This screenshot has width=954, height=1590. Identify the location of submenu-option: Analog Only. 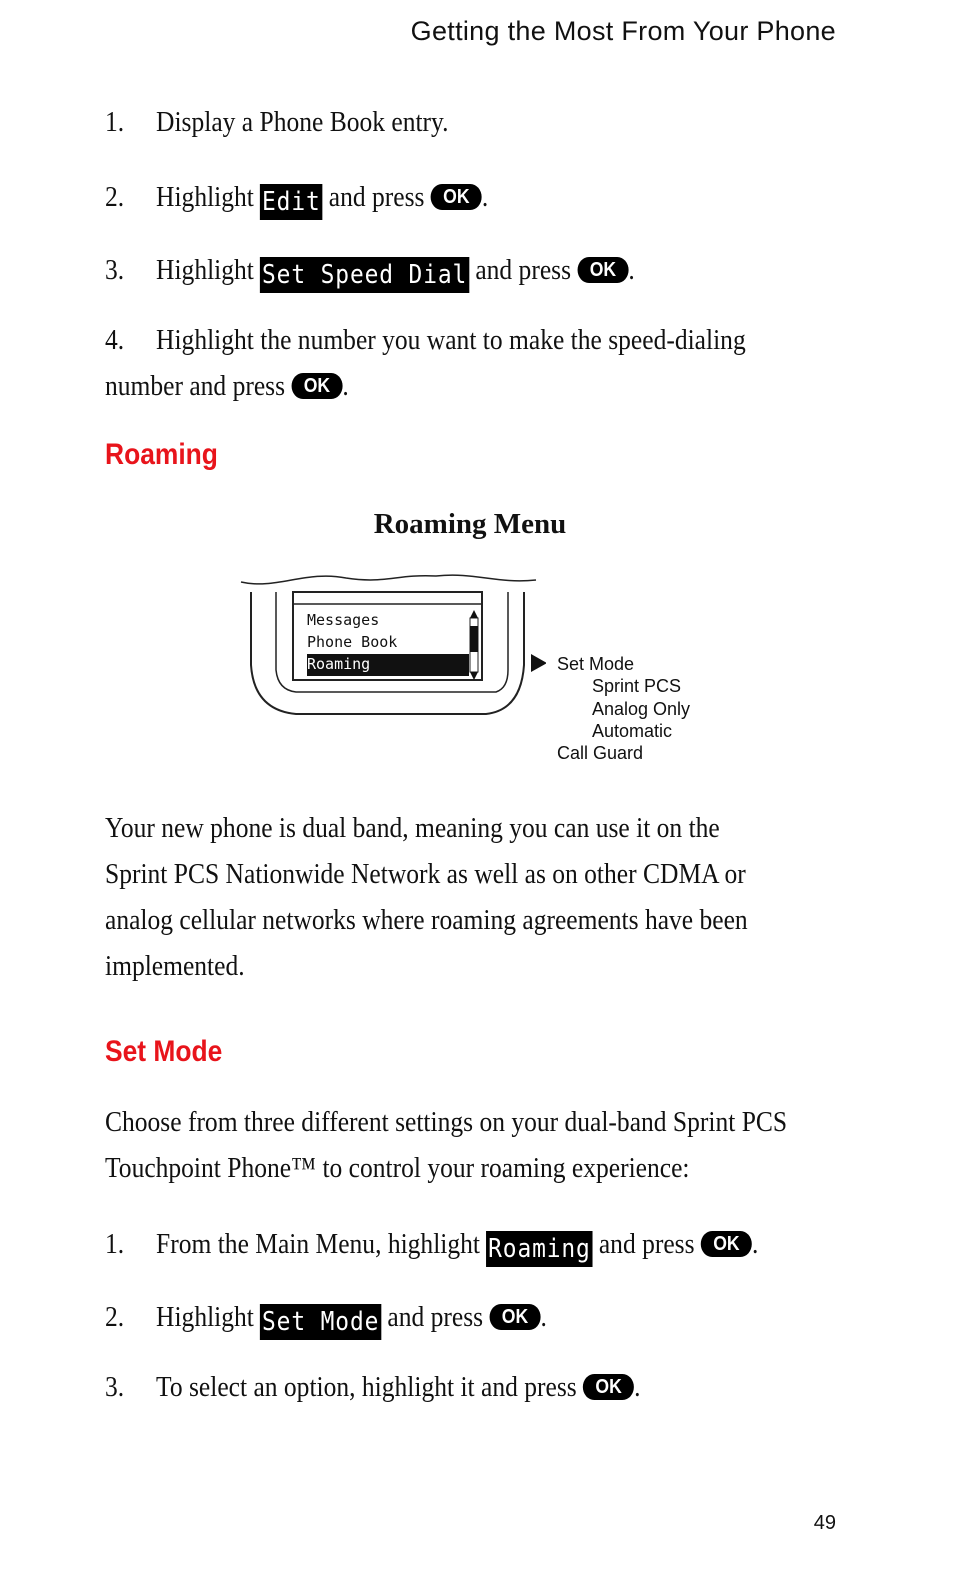
(641, 708).